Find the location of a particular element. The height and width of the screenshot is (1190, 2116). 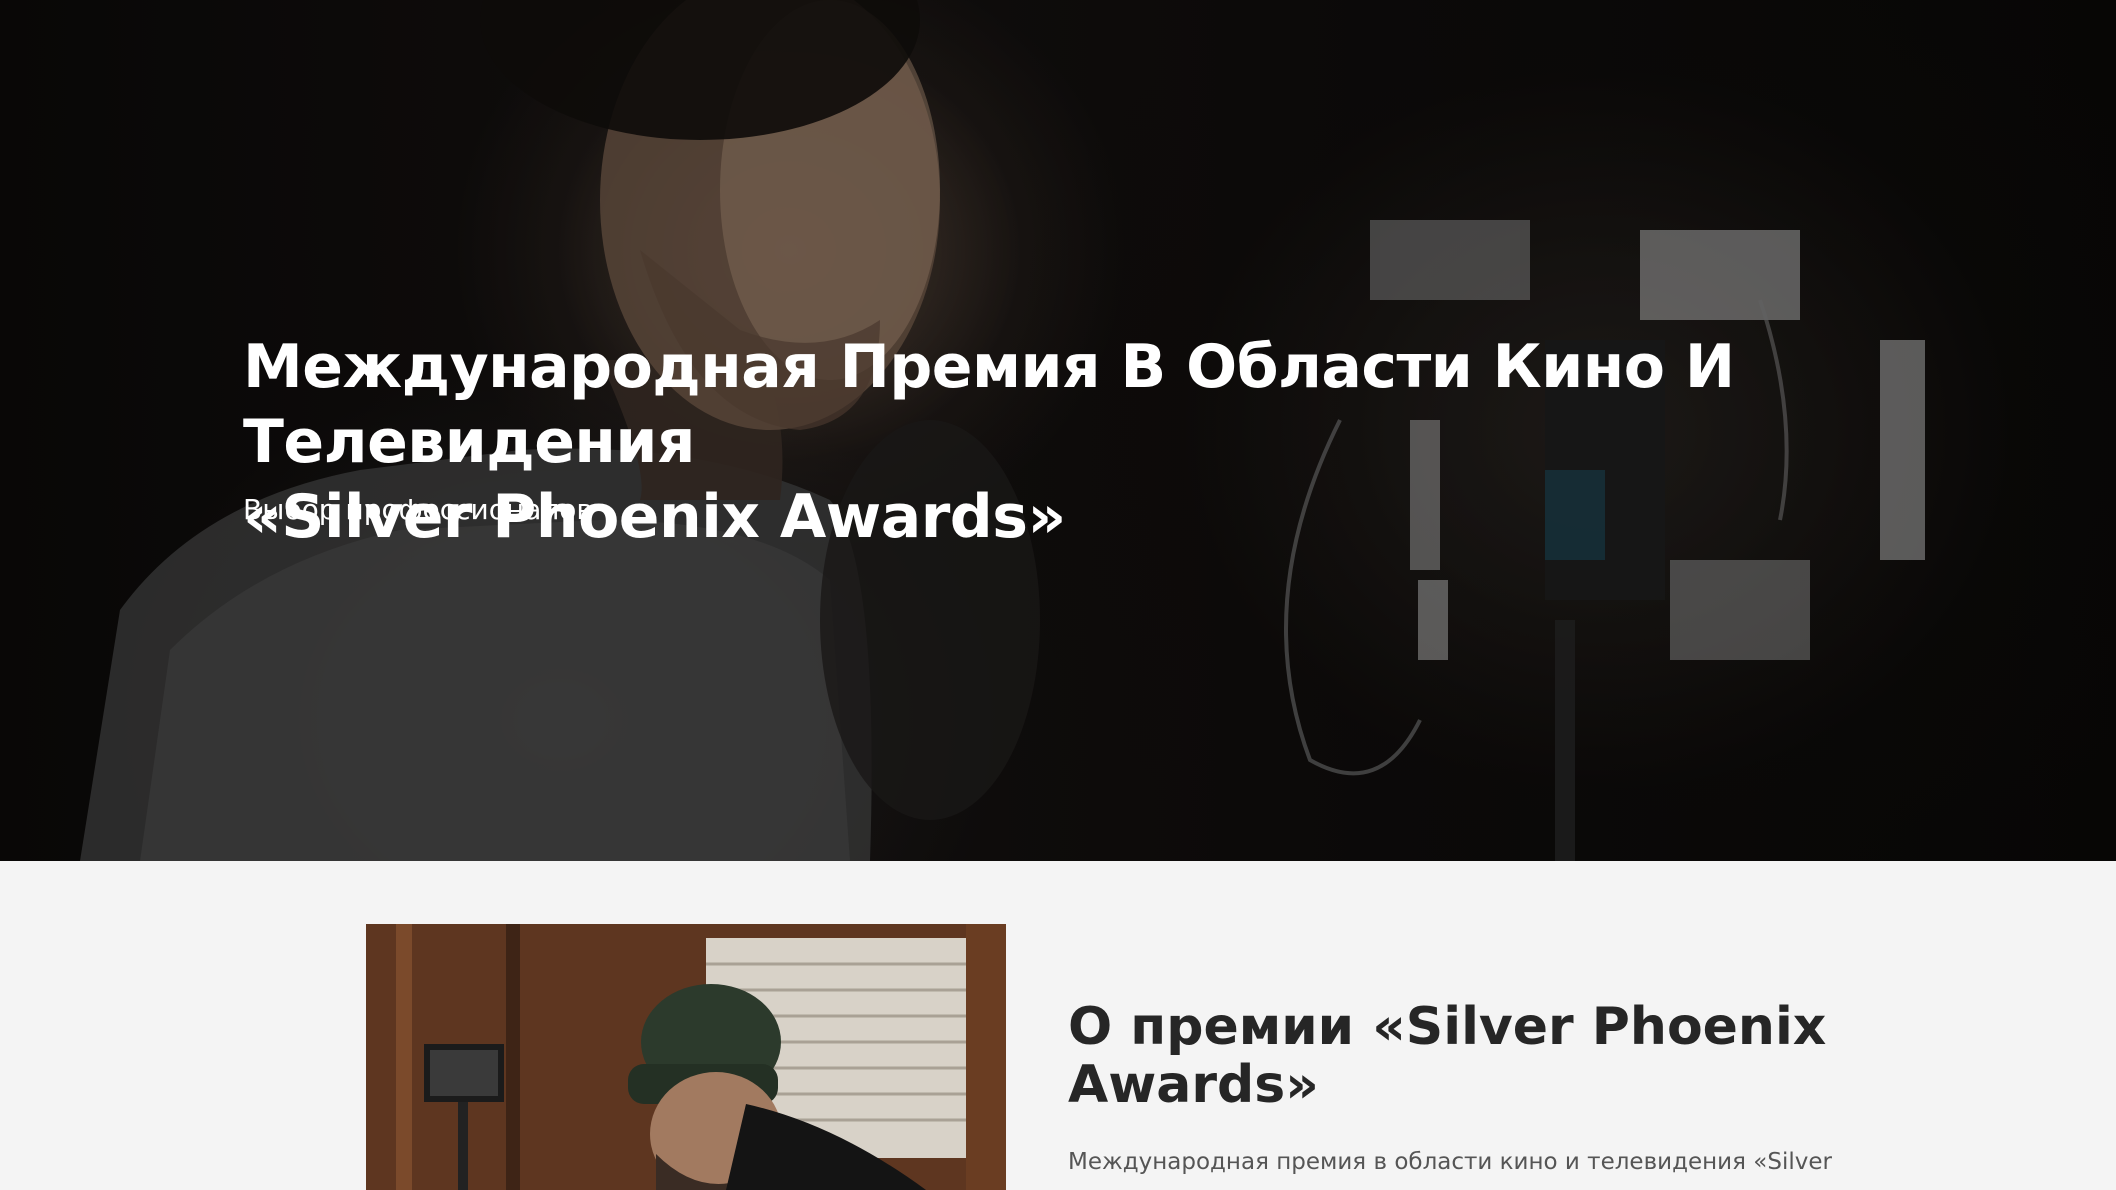

about-photo is located at coordinates (686, 1057).